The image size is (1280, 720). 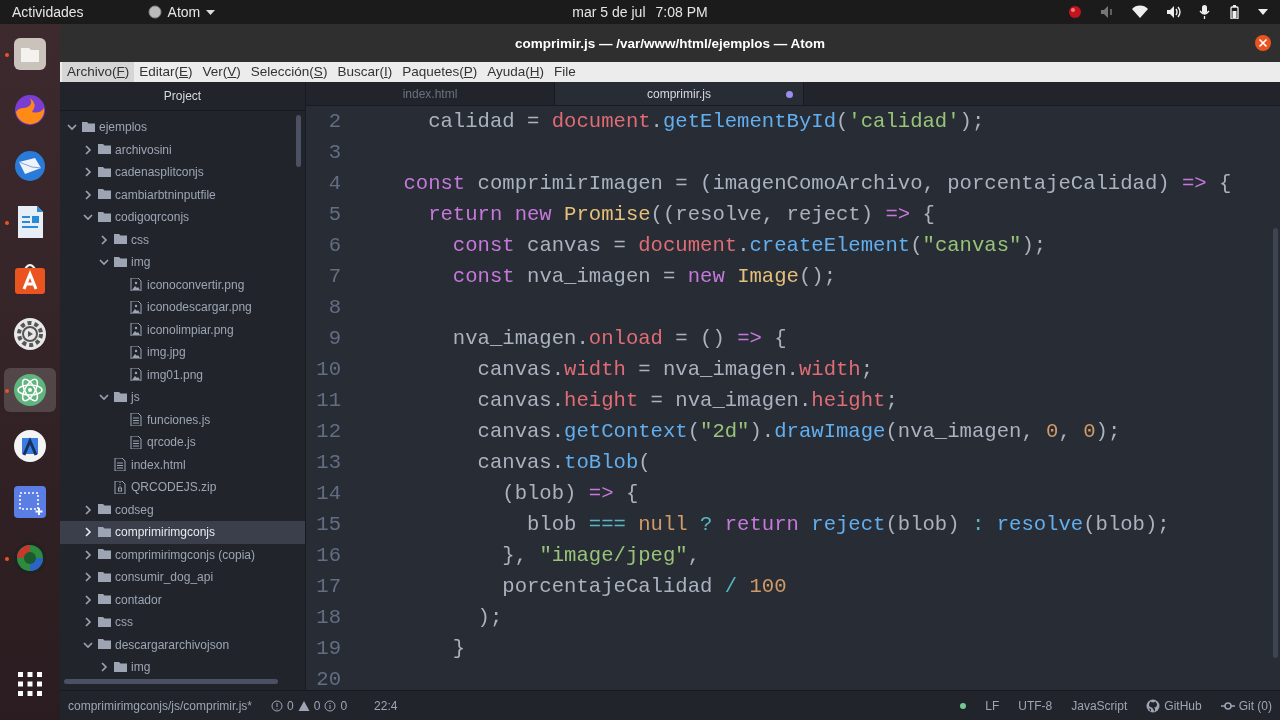 What do you see at coordinates (134, 509) in the screenshot?
I see `folder-name: codseg` at bounding box center [134, 509].